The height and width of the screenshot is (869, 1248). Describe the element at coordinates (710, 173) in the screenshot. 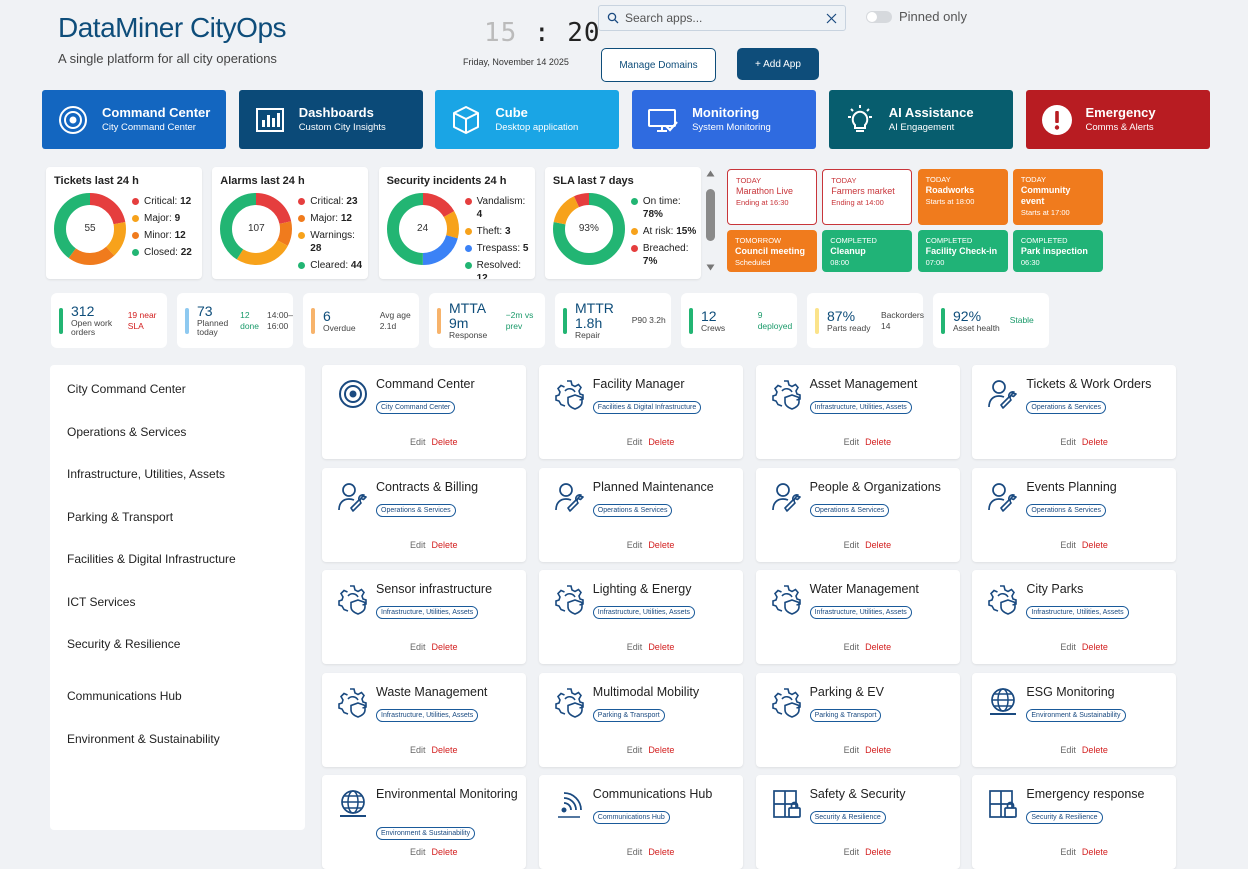

I see `scroll-up-icon` at that location.